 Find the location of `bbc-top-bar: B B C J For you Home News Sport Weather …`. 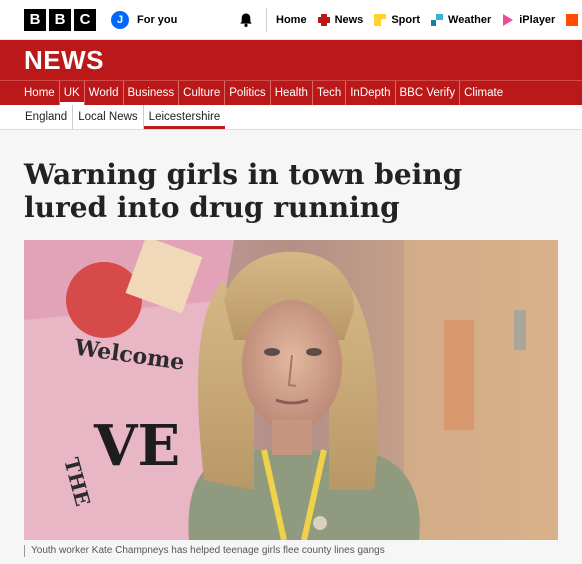

bbc-top-bar: B B C J For you Home News Sport Weather … is located at coordinates (291, 20).